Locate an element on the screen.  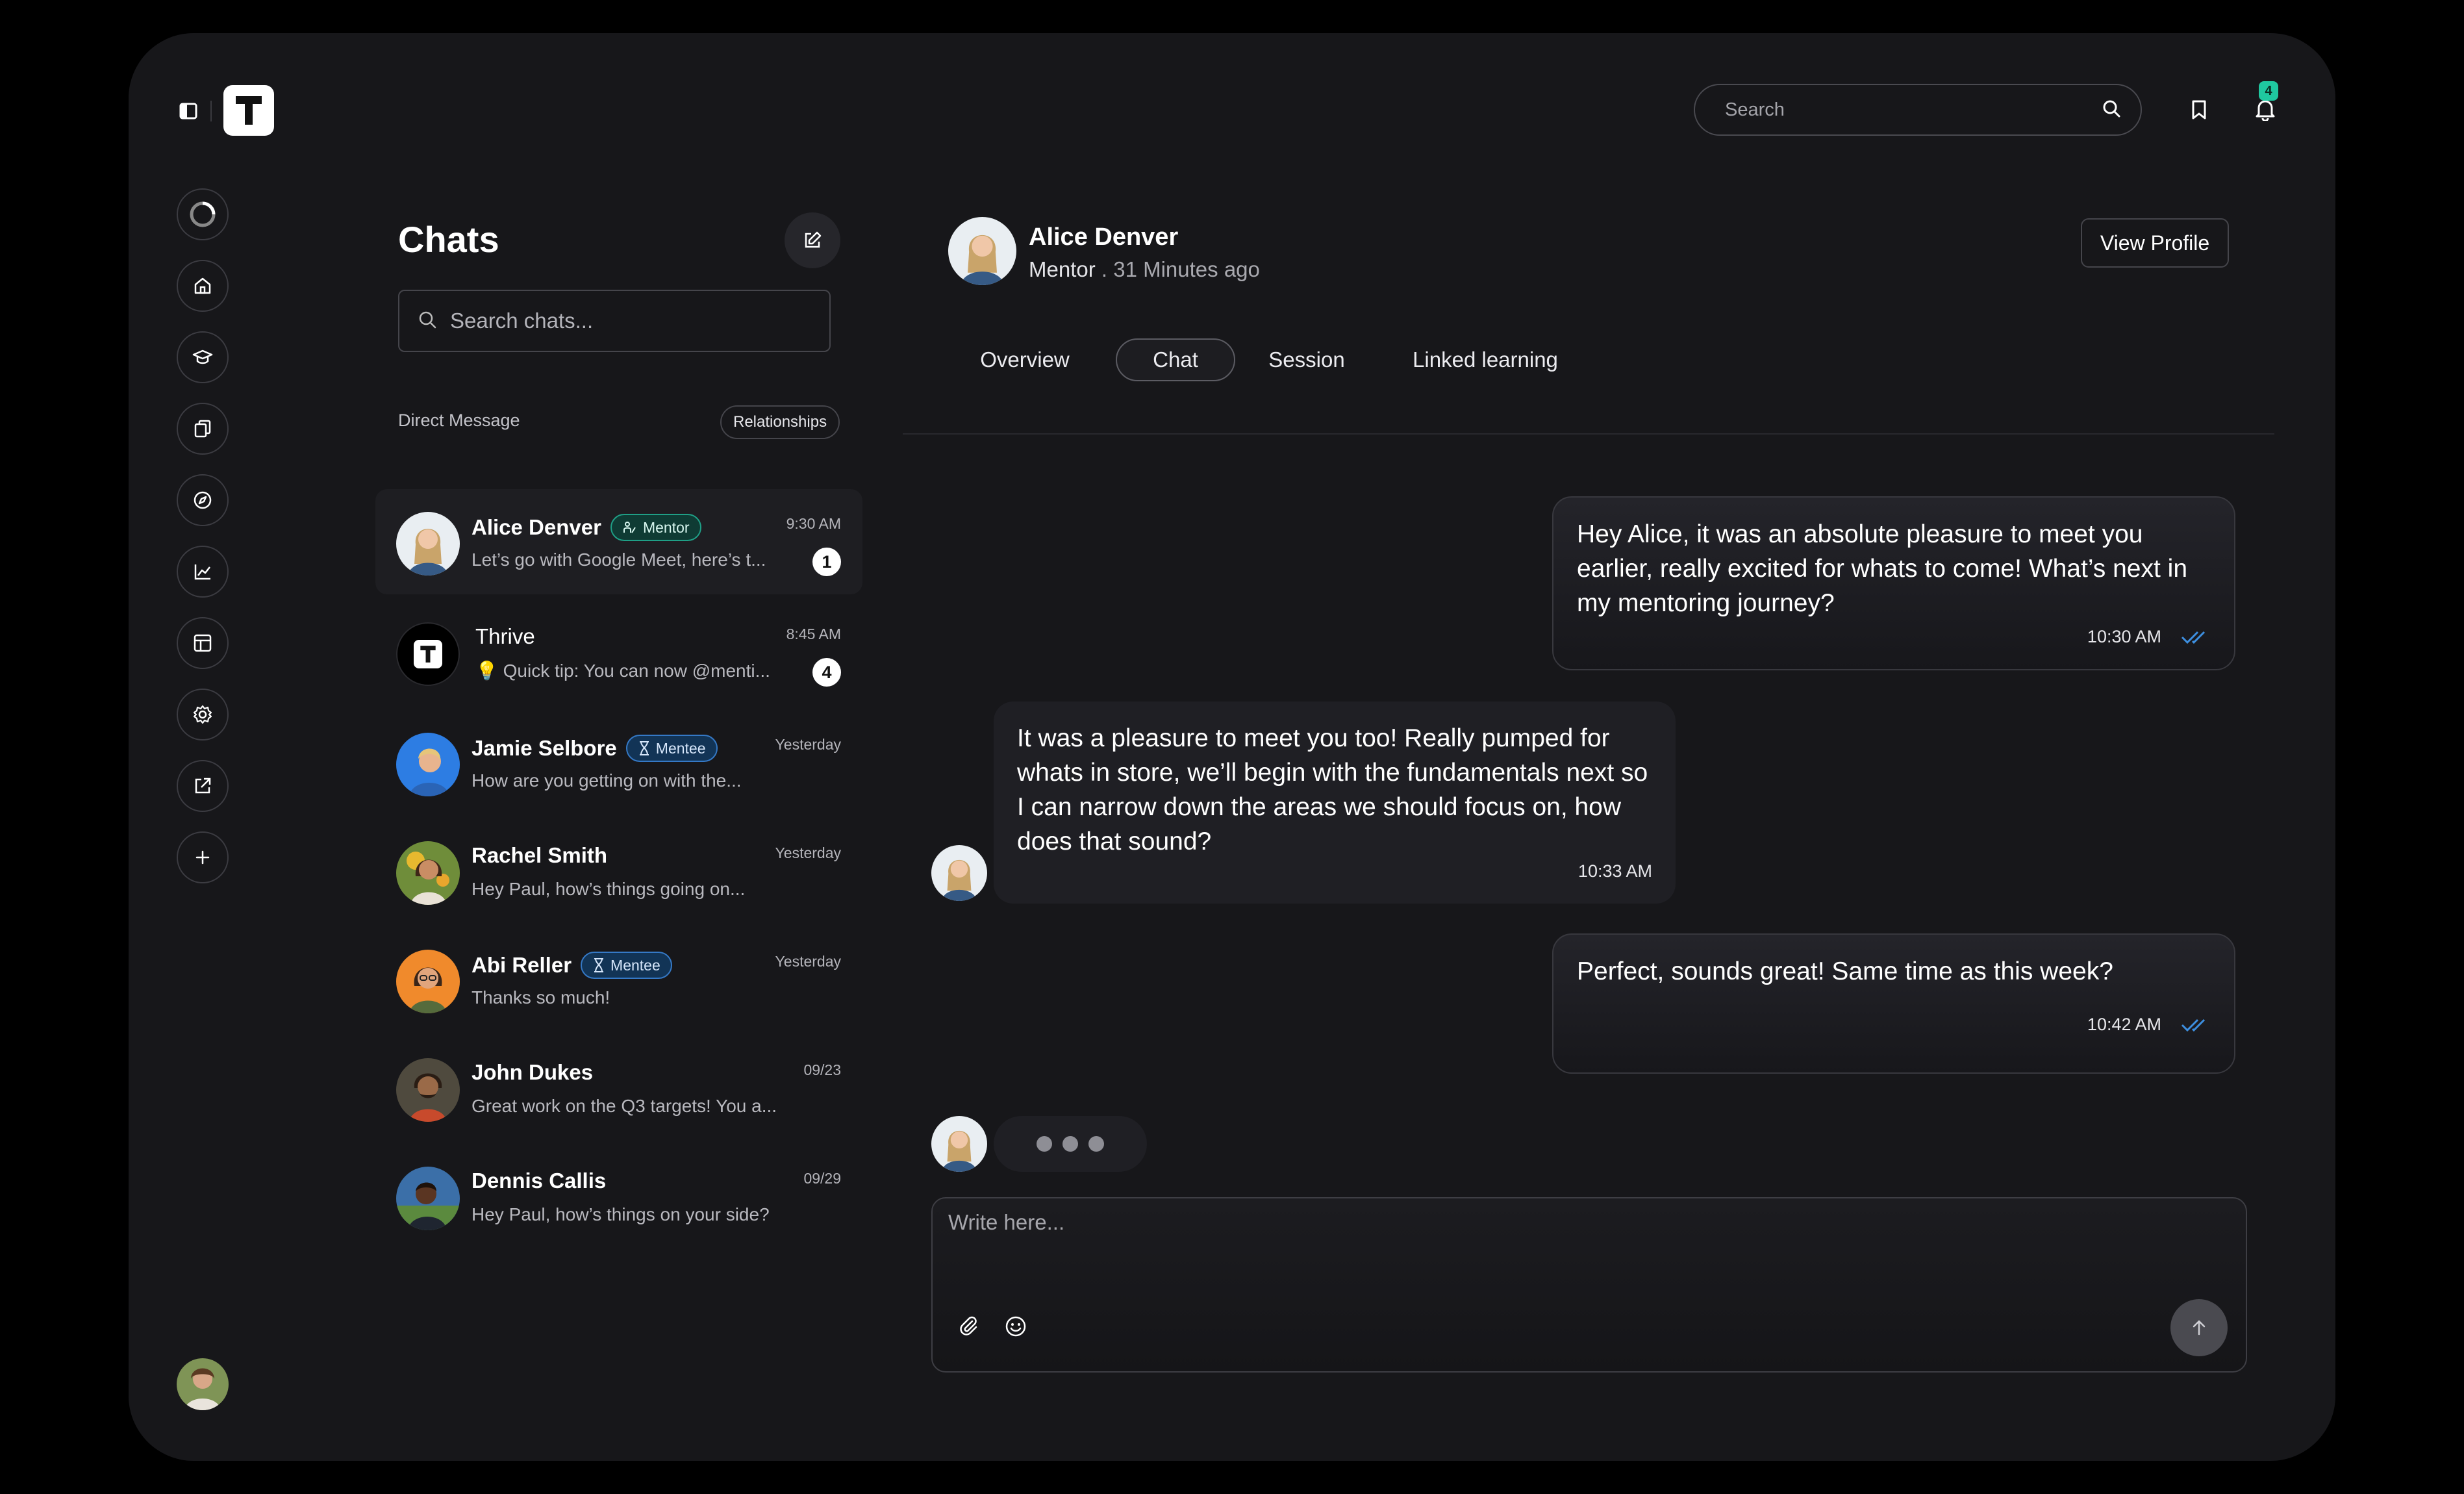
last-seen: . 31 Minutes ago is located at coordinates (1177, 269).